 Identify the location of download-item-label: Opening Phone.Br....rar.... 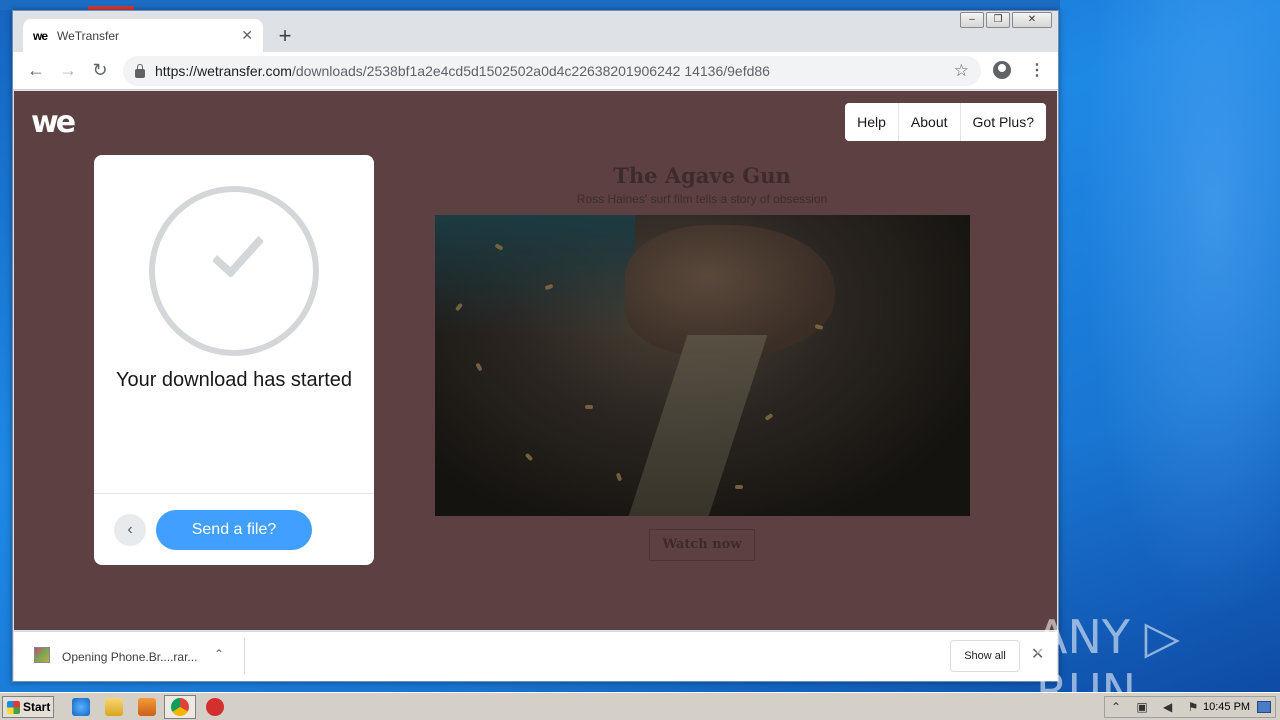
(129, 657).